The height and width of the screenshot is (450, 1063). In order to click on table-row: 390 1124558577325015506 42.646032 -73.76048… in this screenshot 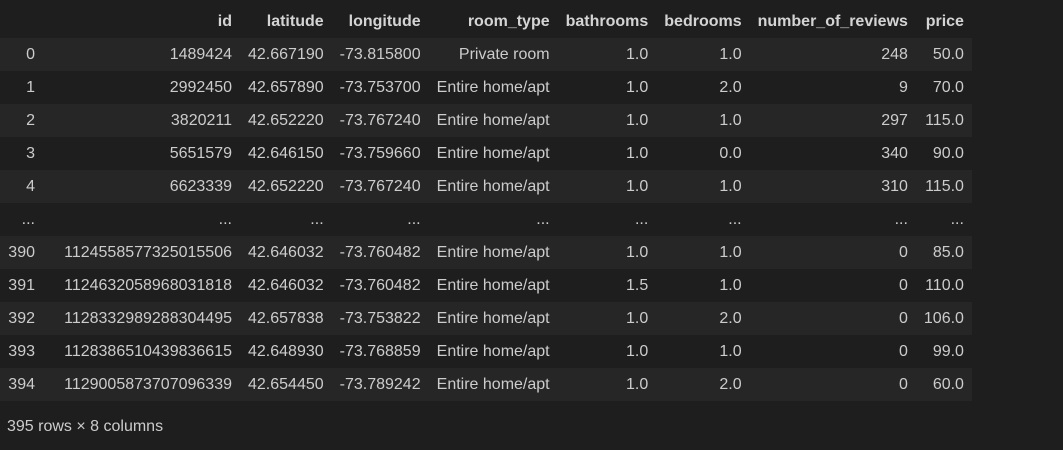, I will do `click(486, 252)`.